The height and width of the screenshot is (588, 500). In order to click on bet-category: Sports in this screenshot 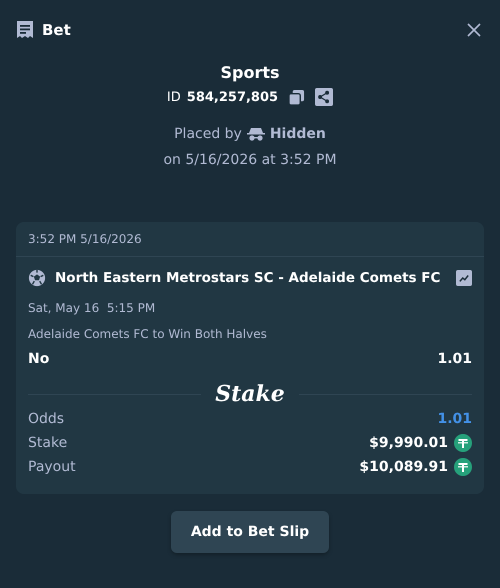, I will do `click(250, 72)`.